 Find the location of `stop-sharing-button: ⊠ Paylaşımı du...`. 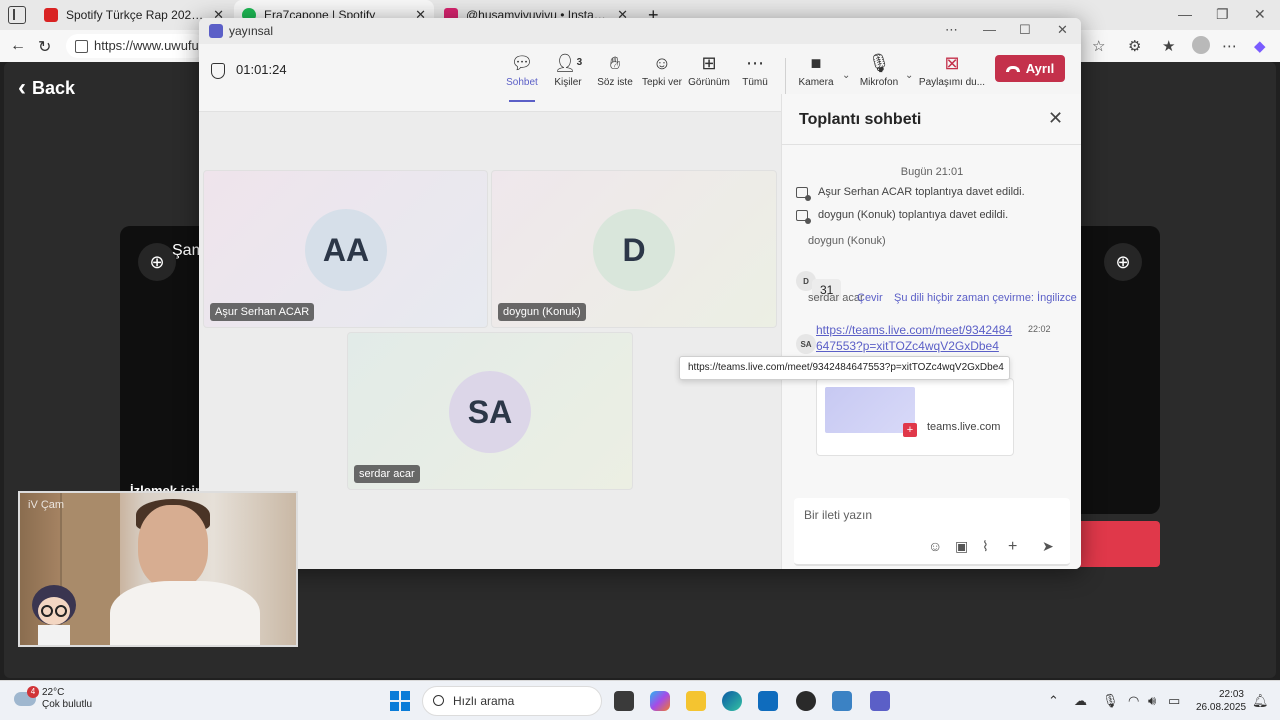

stop-sharing-button: ⊠ Paylaşımı du... is located at coordinates (952, 70).